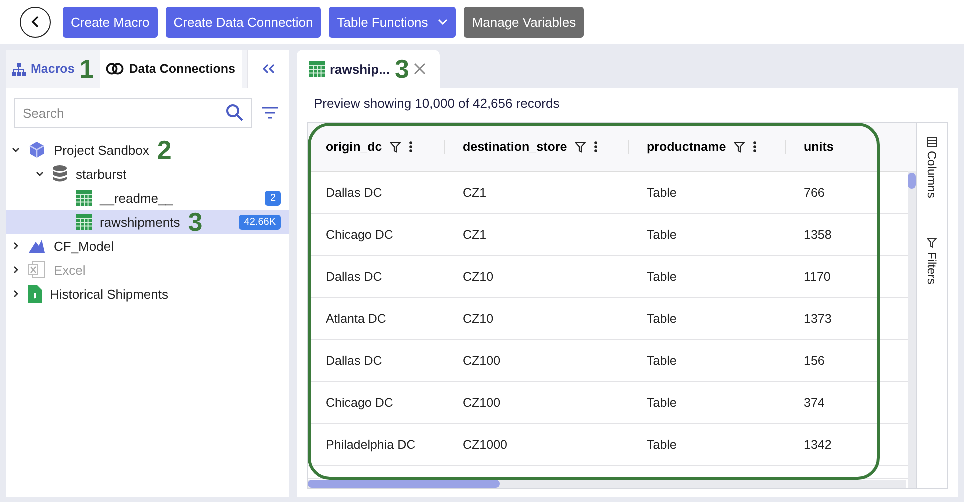 This screenshot has height=502, width=964. I want to click on preview-text: Preview showing 10,000 of 42,656 records, so click(437, 104).